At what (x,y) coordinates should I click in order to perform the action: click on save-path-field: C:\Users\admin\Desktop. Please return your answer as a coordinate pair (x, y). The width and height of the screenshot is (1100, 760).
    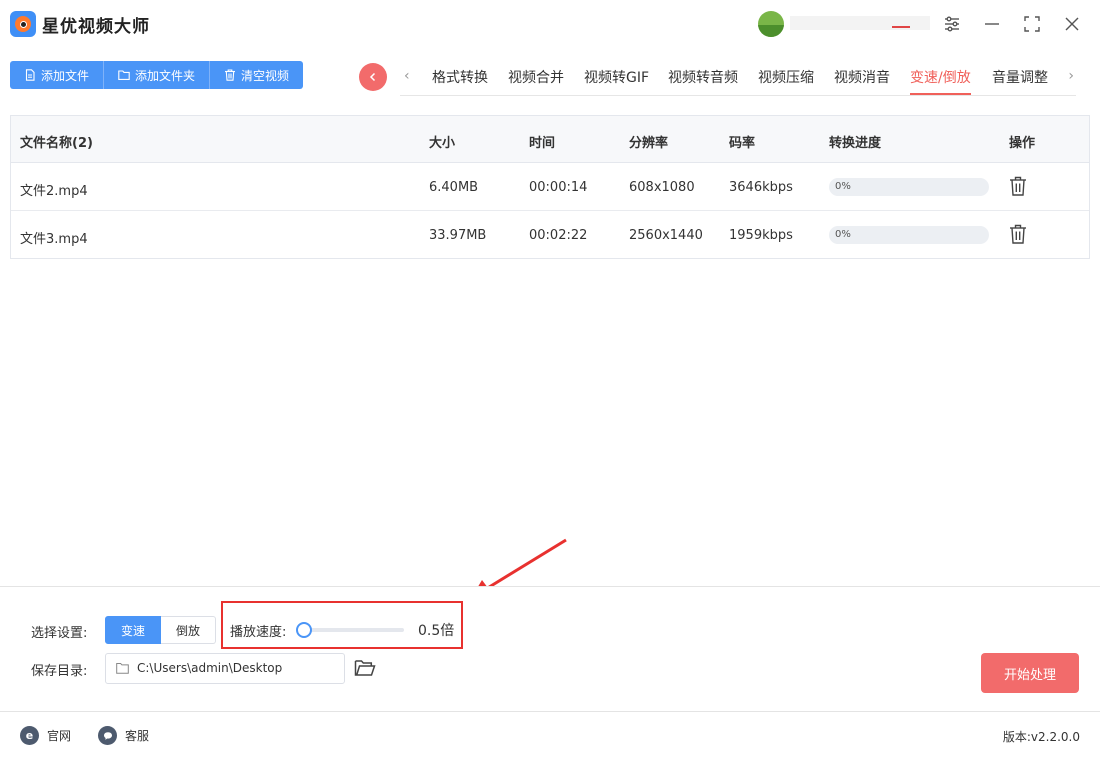
    Looking at the image, I should click on (225, 668).